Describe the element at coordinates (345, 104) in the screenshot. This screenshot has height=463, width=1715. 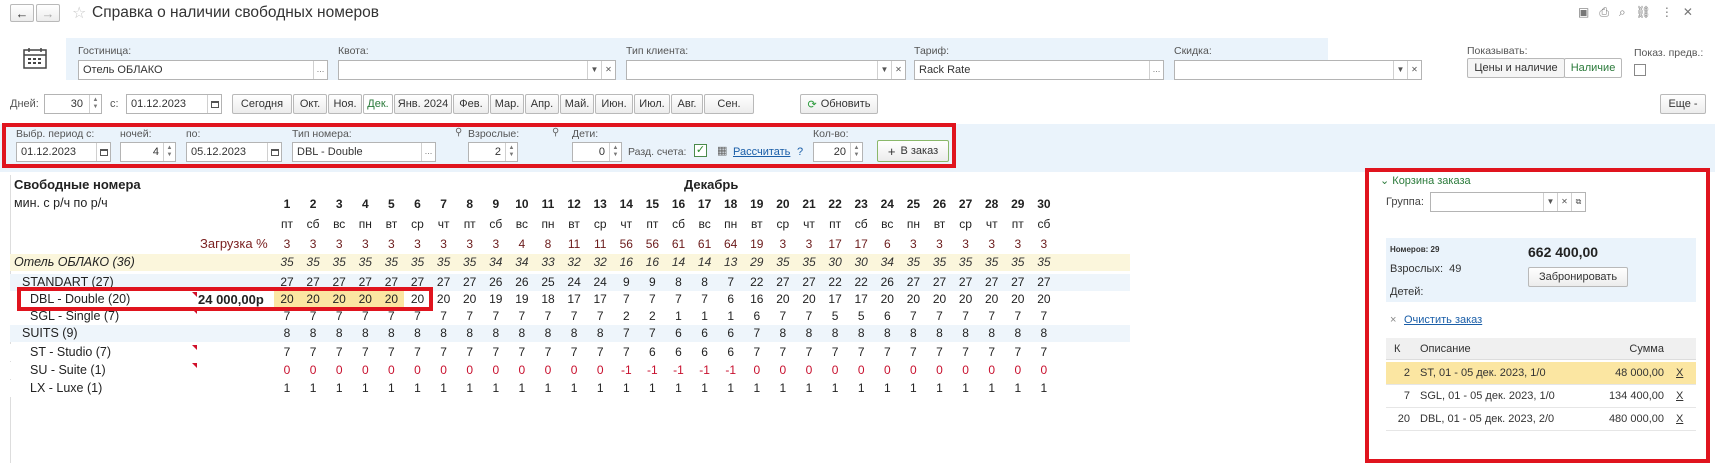
I see `month-button: Ноя.` at that location.